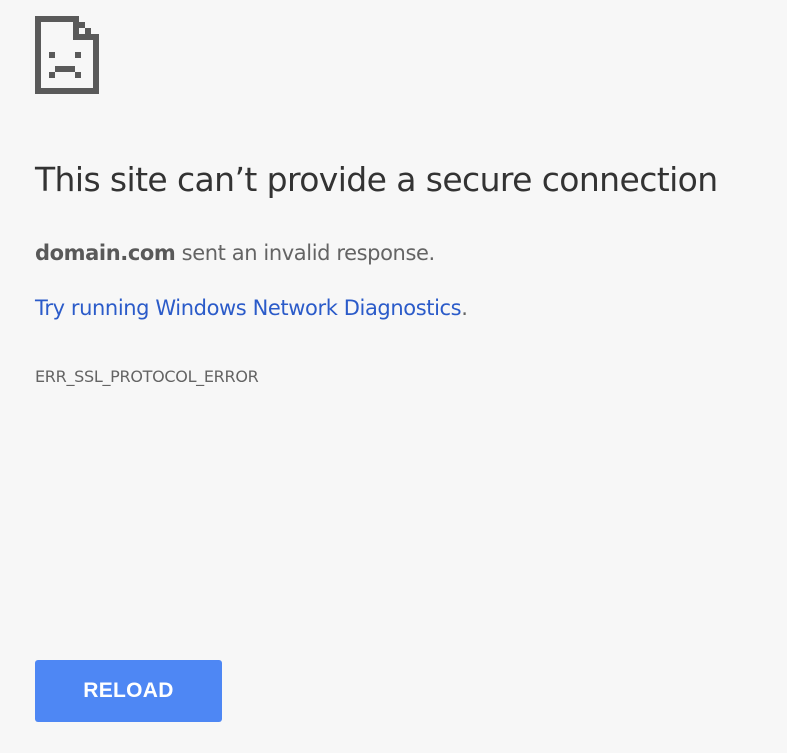 The height and width of the screenshot is (753, 787). I want to click on sad-page-icon, so click(67, 55).